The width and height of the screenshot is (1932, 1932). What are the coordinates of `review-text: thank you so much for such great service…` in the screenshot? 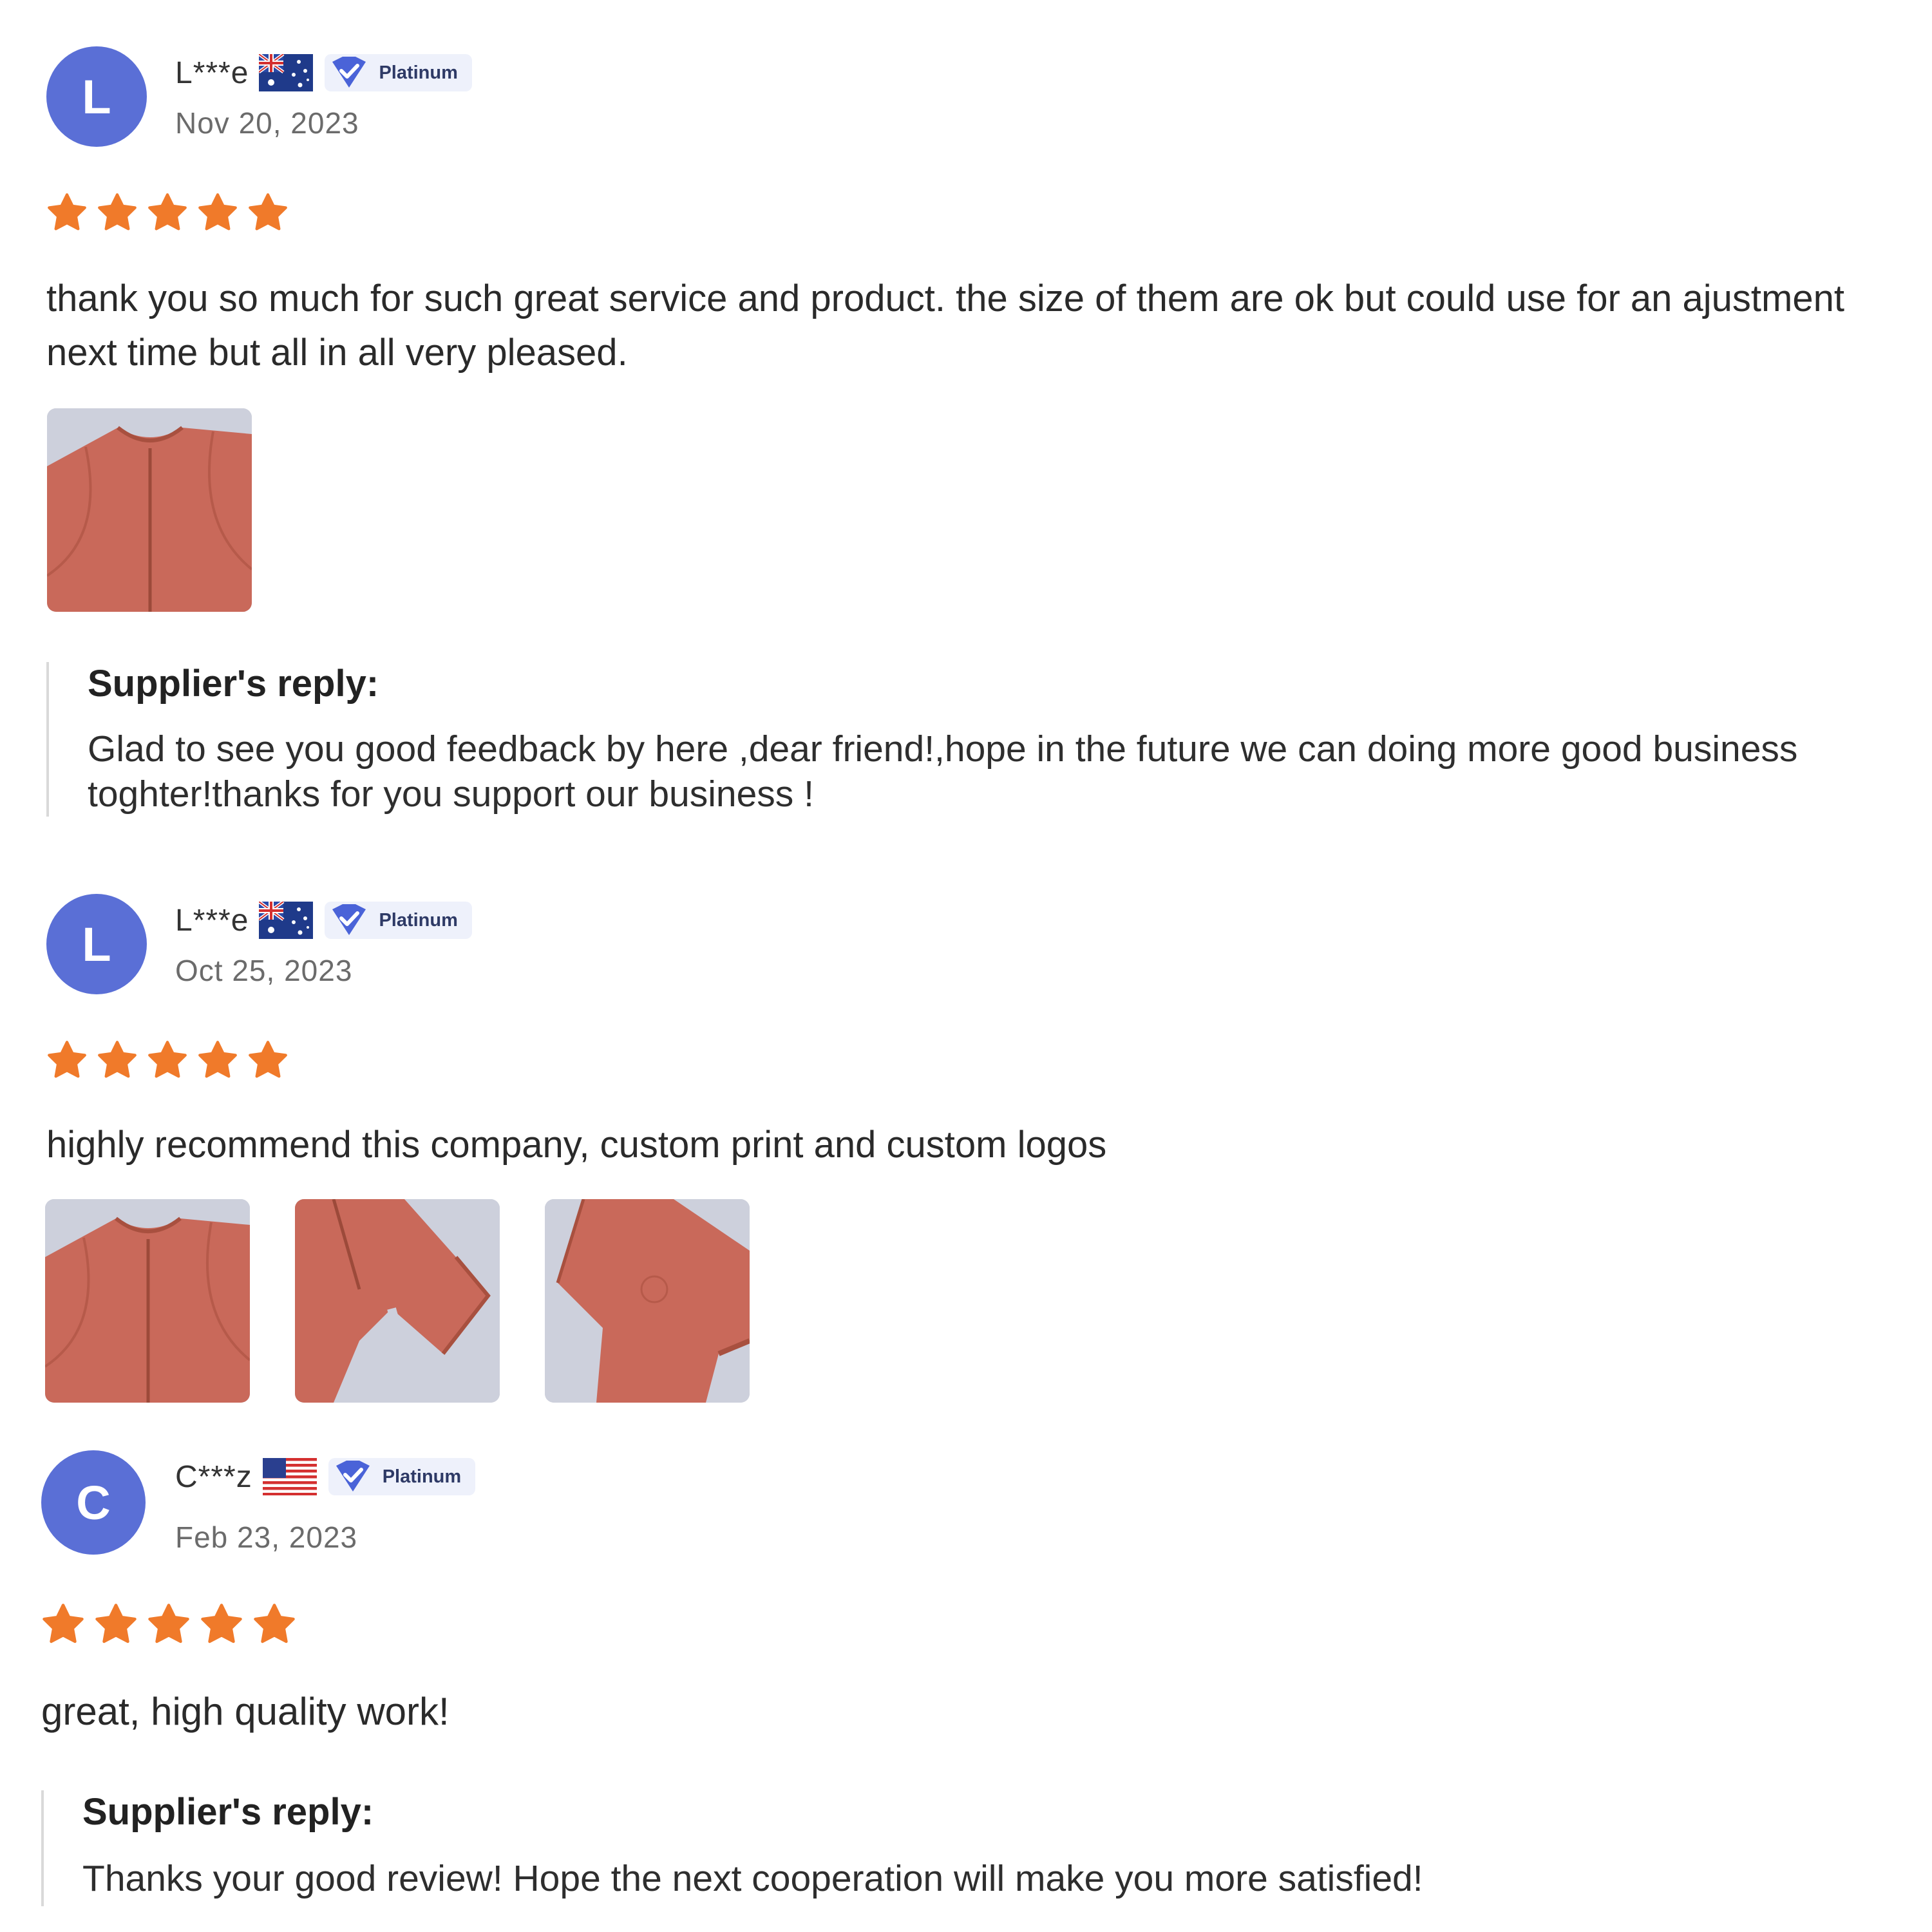 It's located at (945, 326).